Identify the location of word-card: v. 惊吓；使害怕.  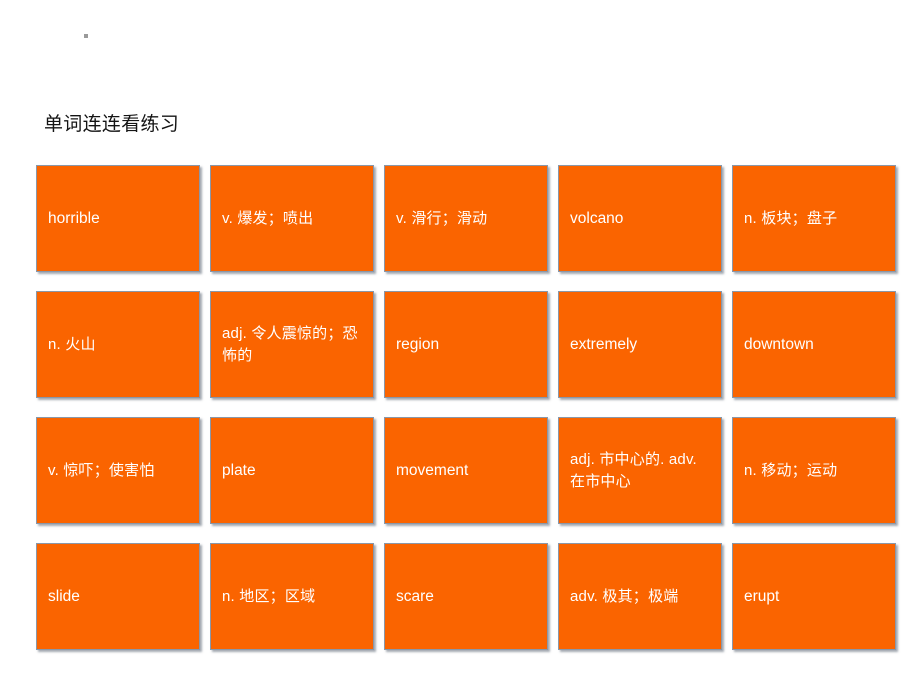
(118, 470).